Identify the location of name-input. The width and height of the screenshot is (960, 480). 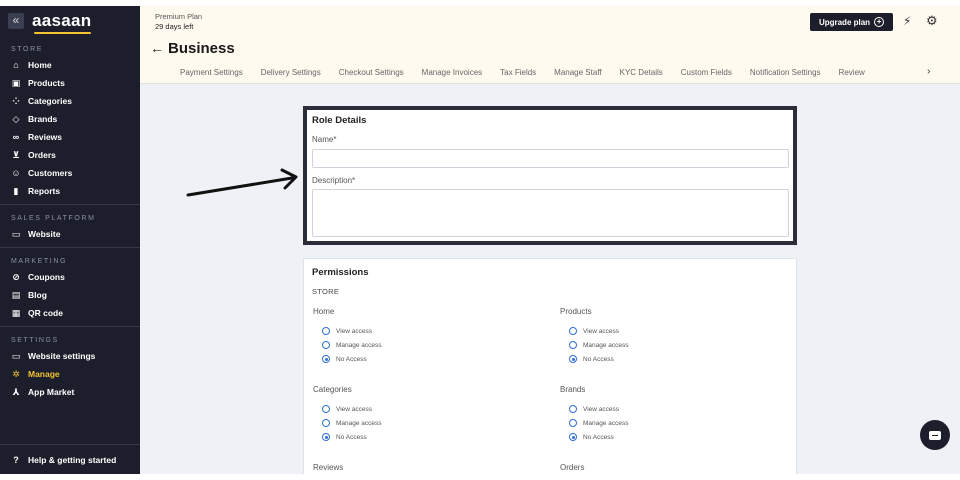
(550, 158).